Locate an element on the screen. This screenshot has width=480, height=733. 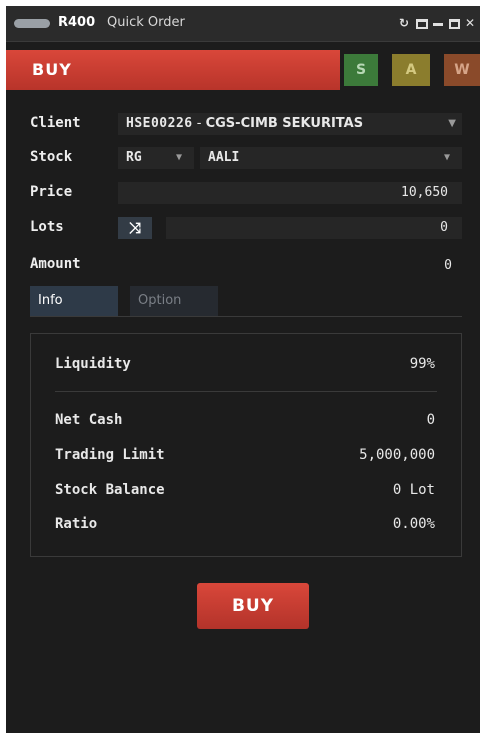
trading-limit-label: Trading Limit is located at coordinates (110, 455).